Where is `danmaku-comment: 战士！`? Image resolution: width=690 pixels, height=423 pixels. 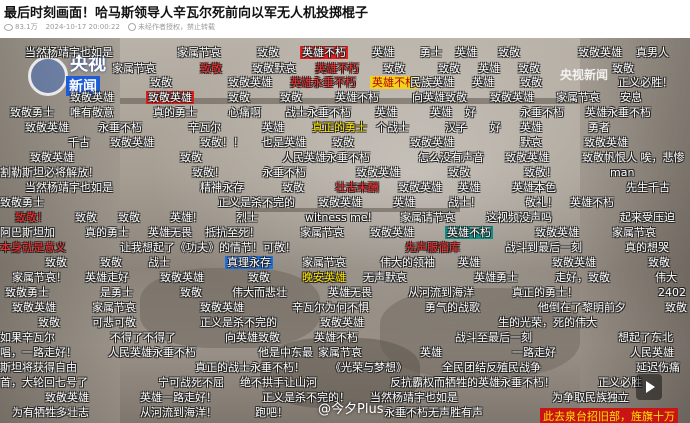 danmaku-comment: 战士！ is located at coordinates (464, 202).